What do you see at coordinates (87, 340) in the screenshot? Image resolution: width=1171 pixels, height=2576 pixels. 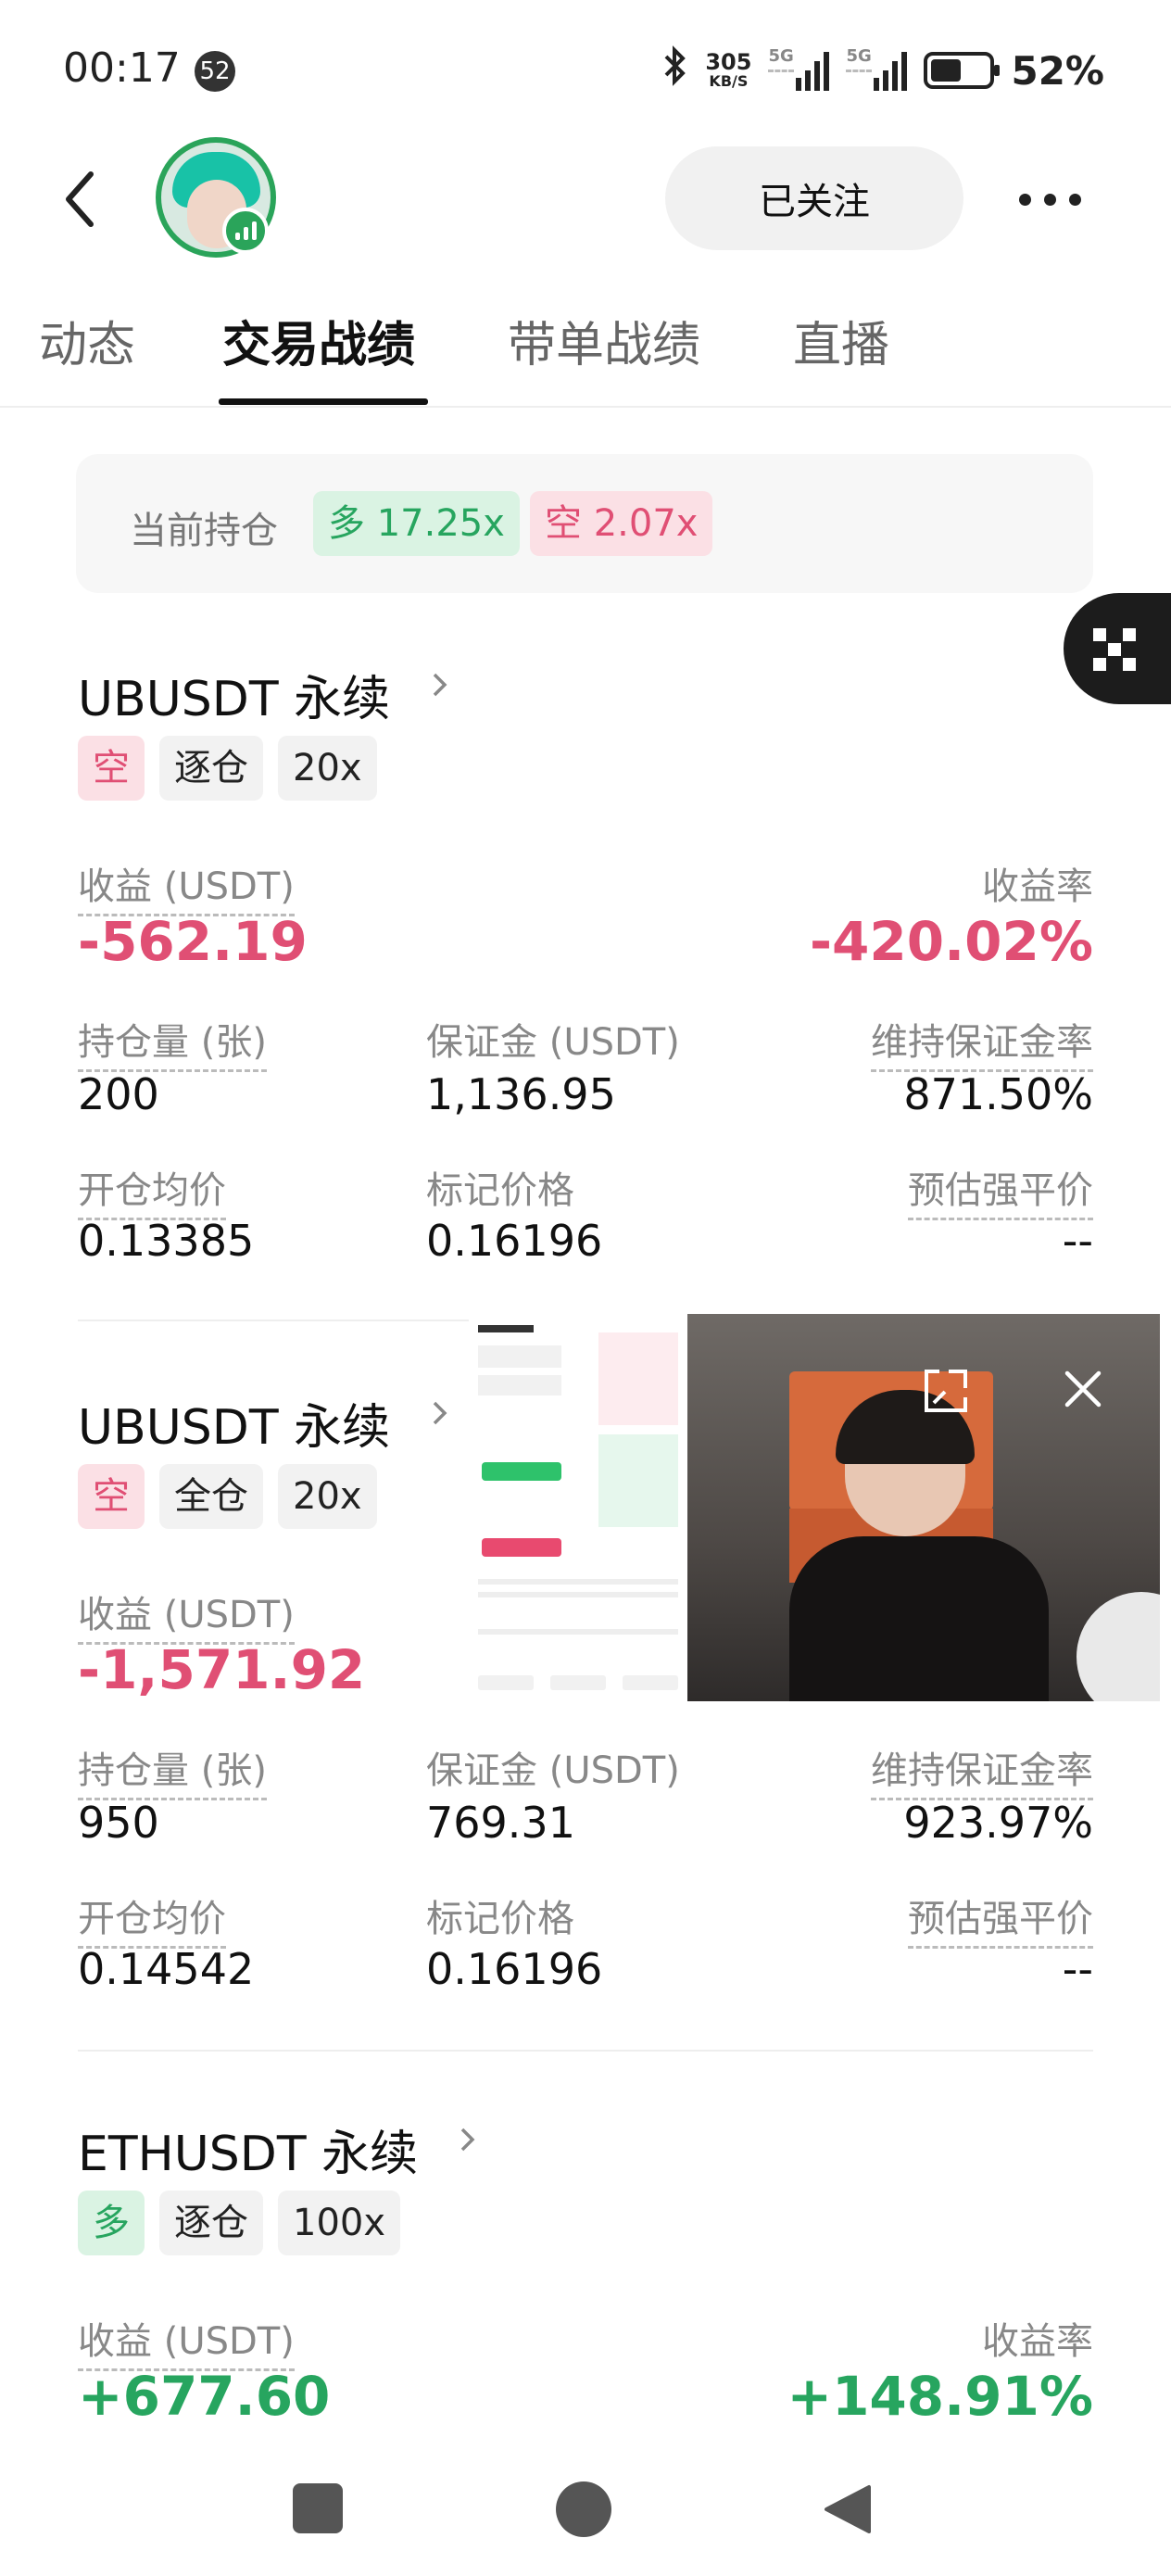 I see `tab-feed: 动态` at bounding box center [87, 340].